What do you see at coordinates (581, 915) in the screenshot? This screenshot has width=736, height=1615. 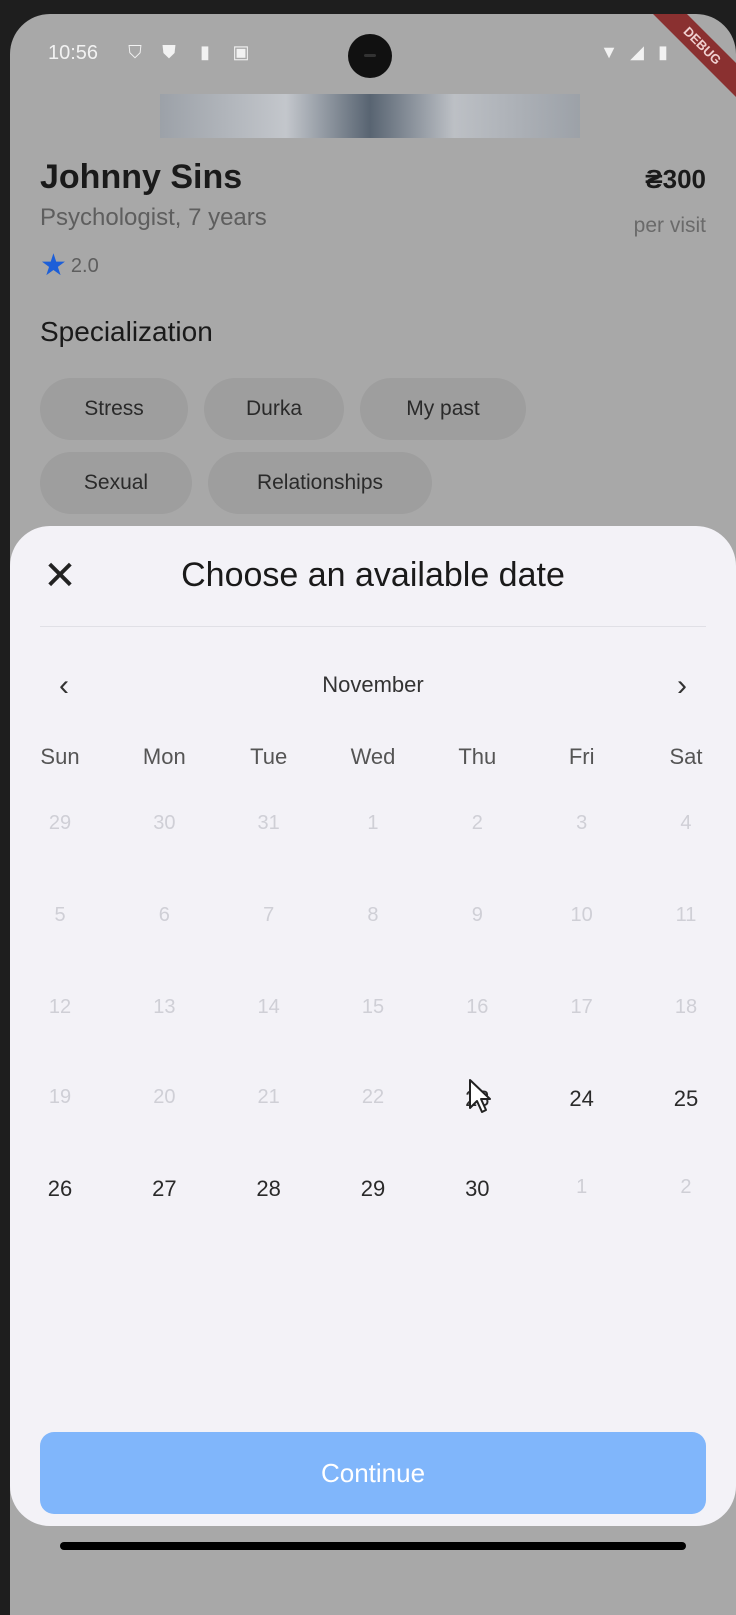 I see `calendar-day: 10` at bounding box center [581, 915].